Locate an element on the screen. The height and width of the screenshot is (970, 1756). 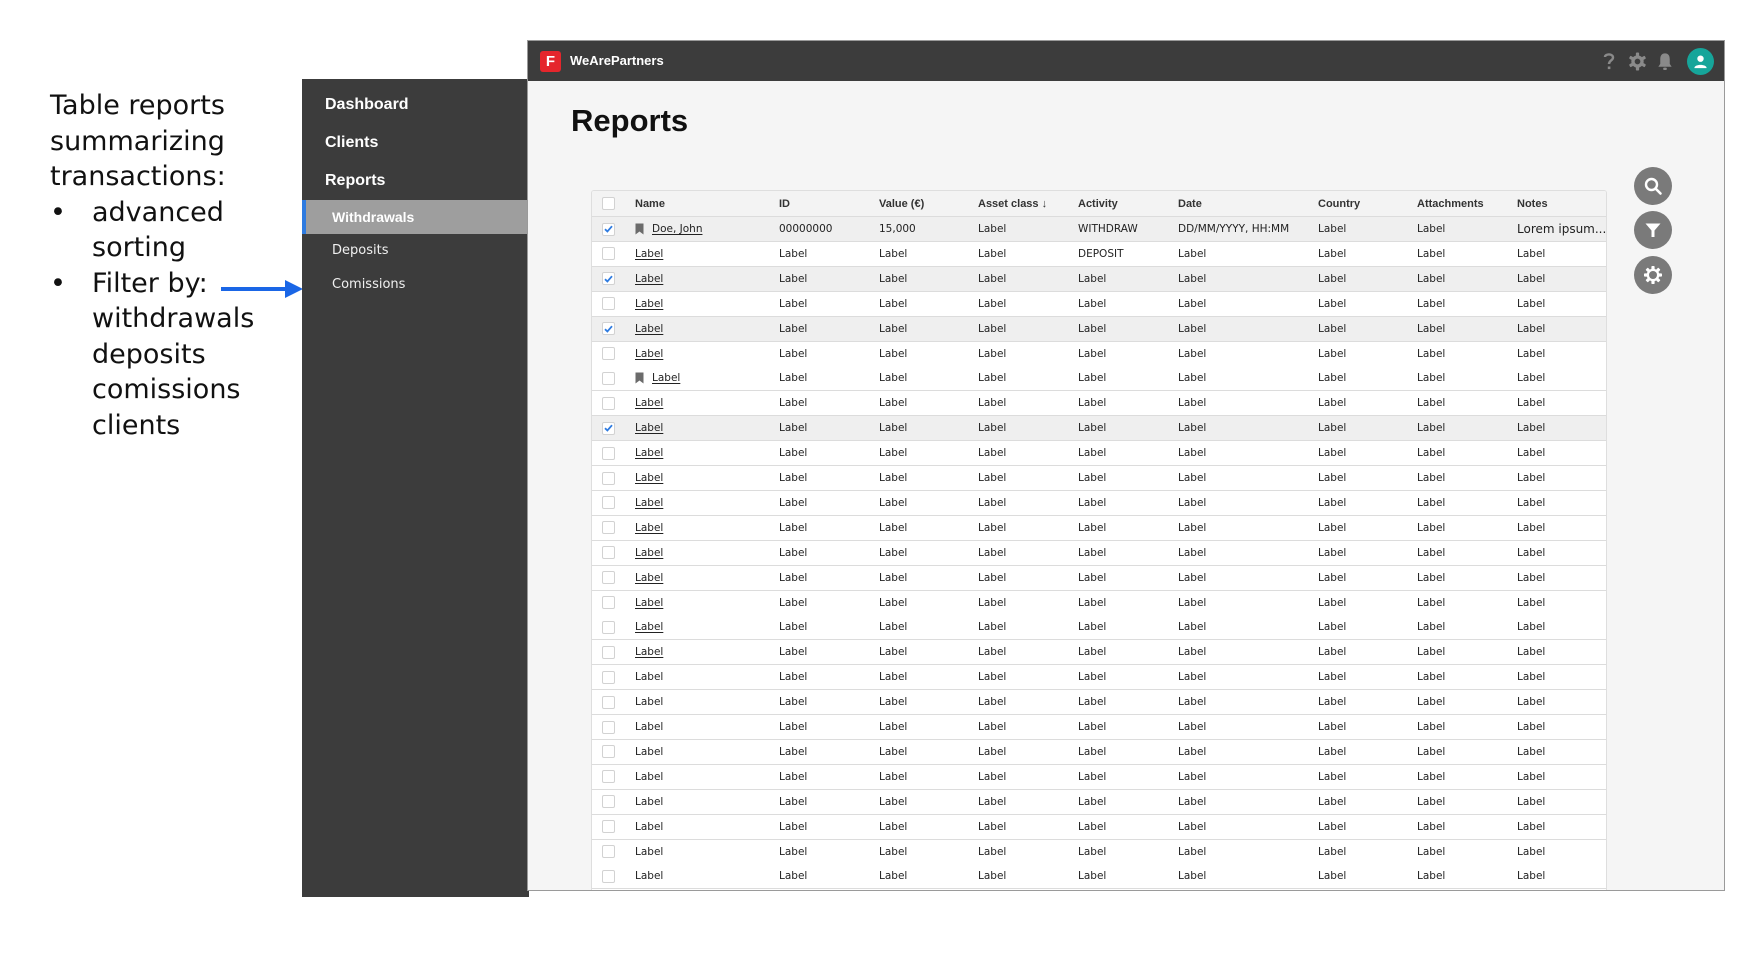
sidebar-item-clients: Clients is located at coordinates (351, 143).